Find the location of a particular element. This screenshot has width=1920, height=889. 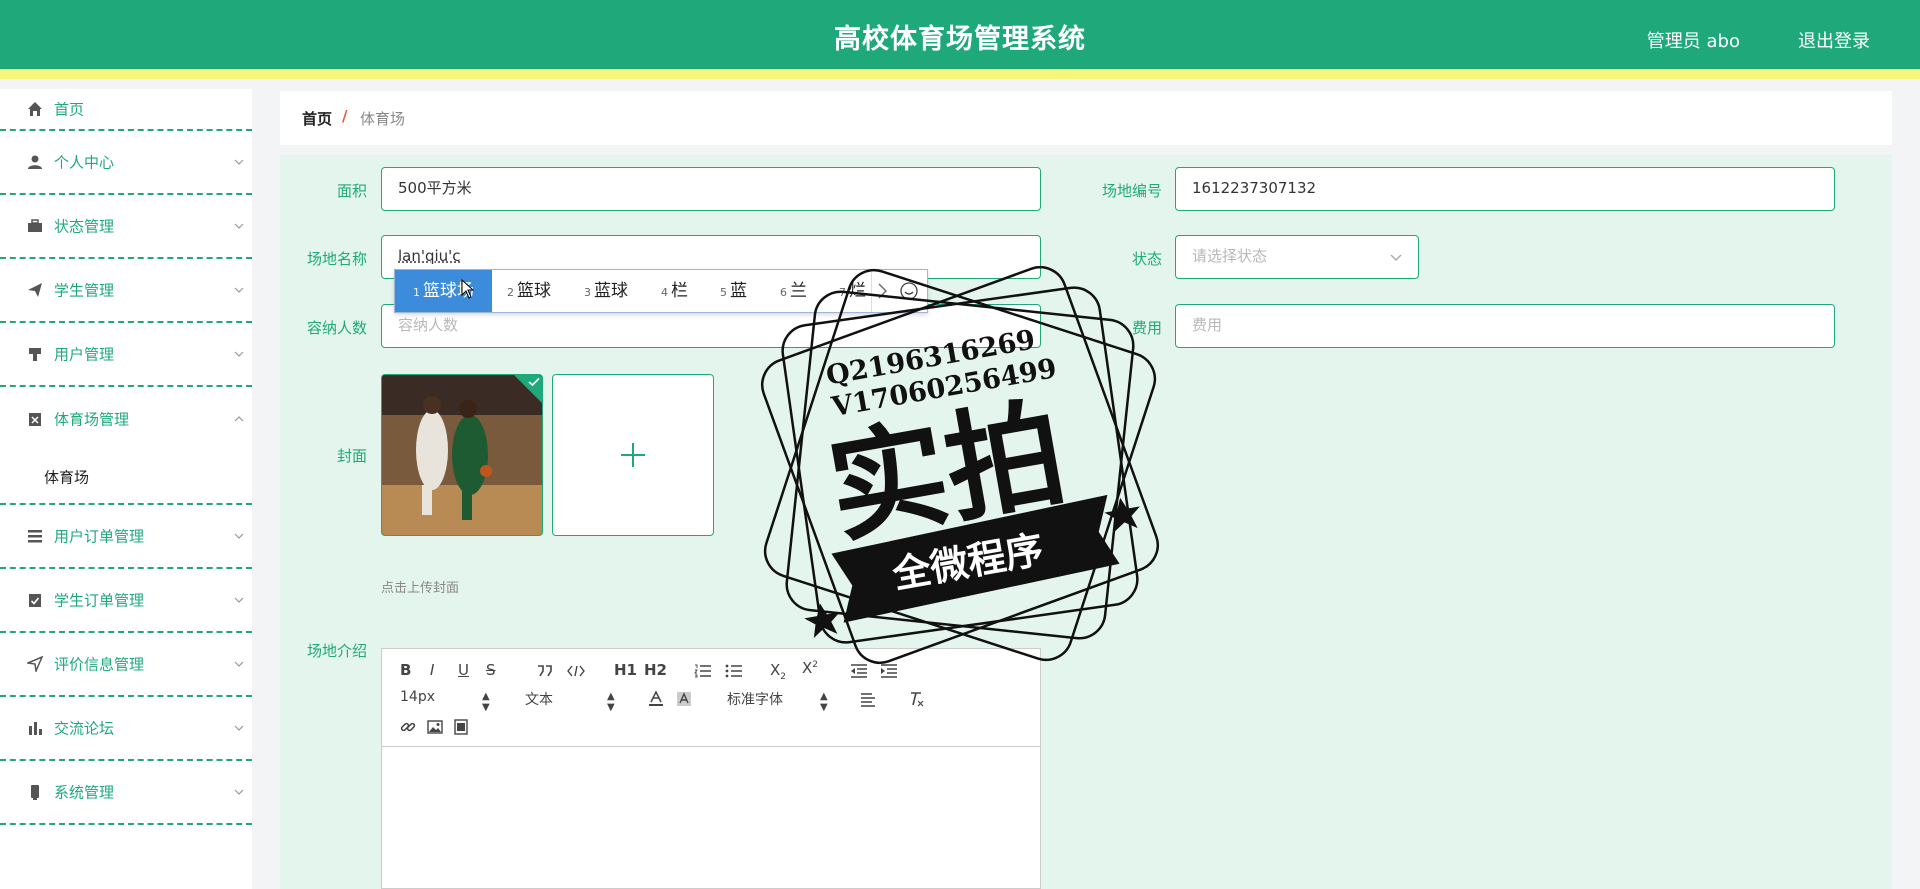

sidebar-item-user-management: 用户管理 is located at coordinates (126, 355).